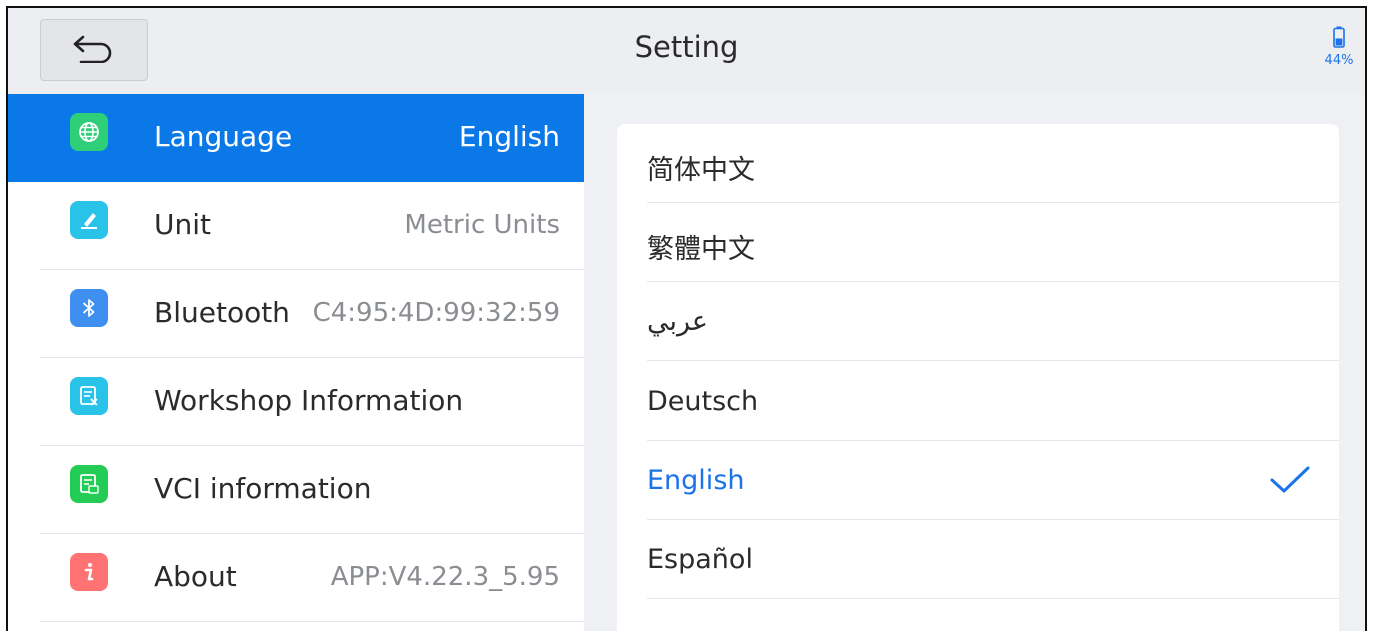 Image resolution: width=1373 pixels, height=631 pixels. I want to click on menu-item-label: Language, so click(223, 136).